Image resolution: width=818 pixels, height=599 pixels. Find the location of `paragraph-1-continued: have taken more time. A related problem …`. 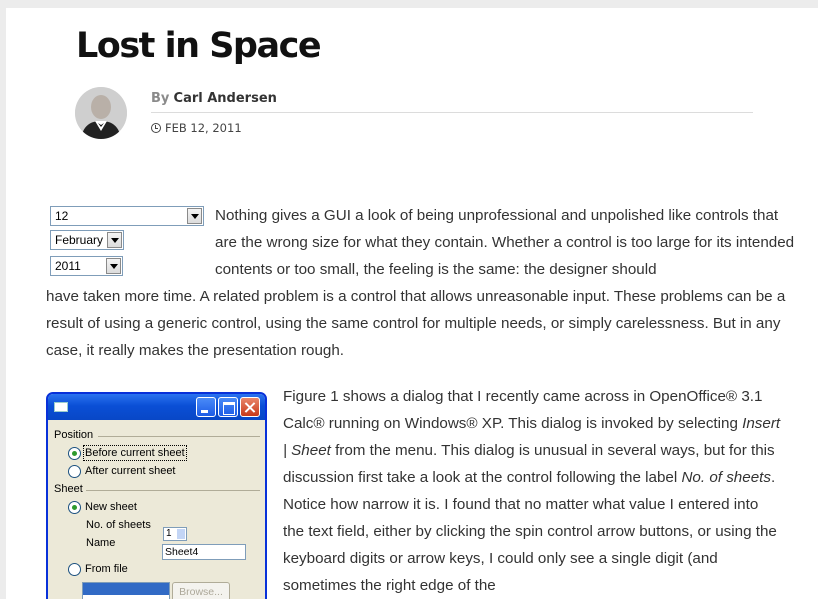

paragraph-1-continued: have taken more time. A related problem … is located at coordinates (416, 323).